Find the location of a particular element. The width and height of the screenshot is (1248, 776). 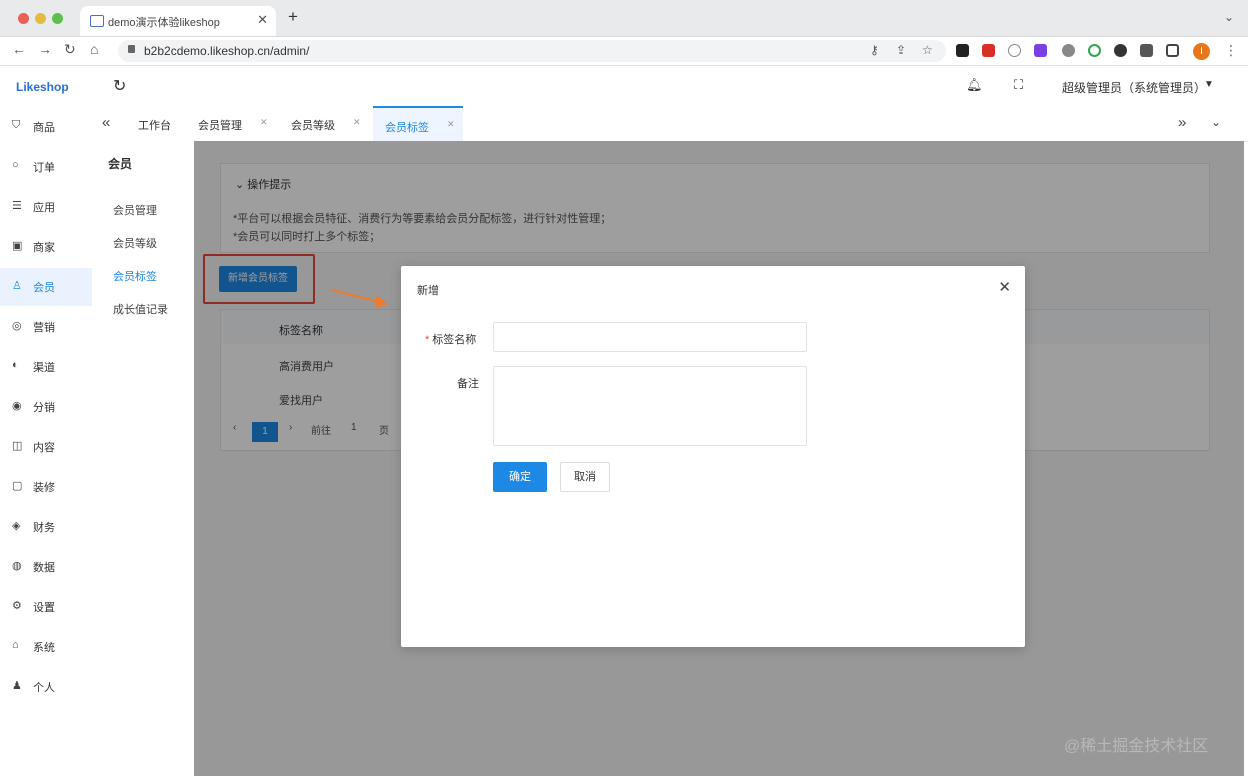

sidebar-item-label: 设置 is located at coordinates (44, 608).